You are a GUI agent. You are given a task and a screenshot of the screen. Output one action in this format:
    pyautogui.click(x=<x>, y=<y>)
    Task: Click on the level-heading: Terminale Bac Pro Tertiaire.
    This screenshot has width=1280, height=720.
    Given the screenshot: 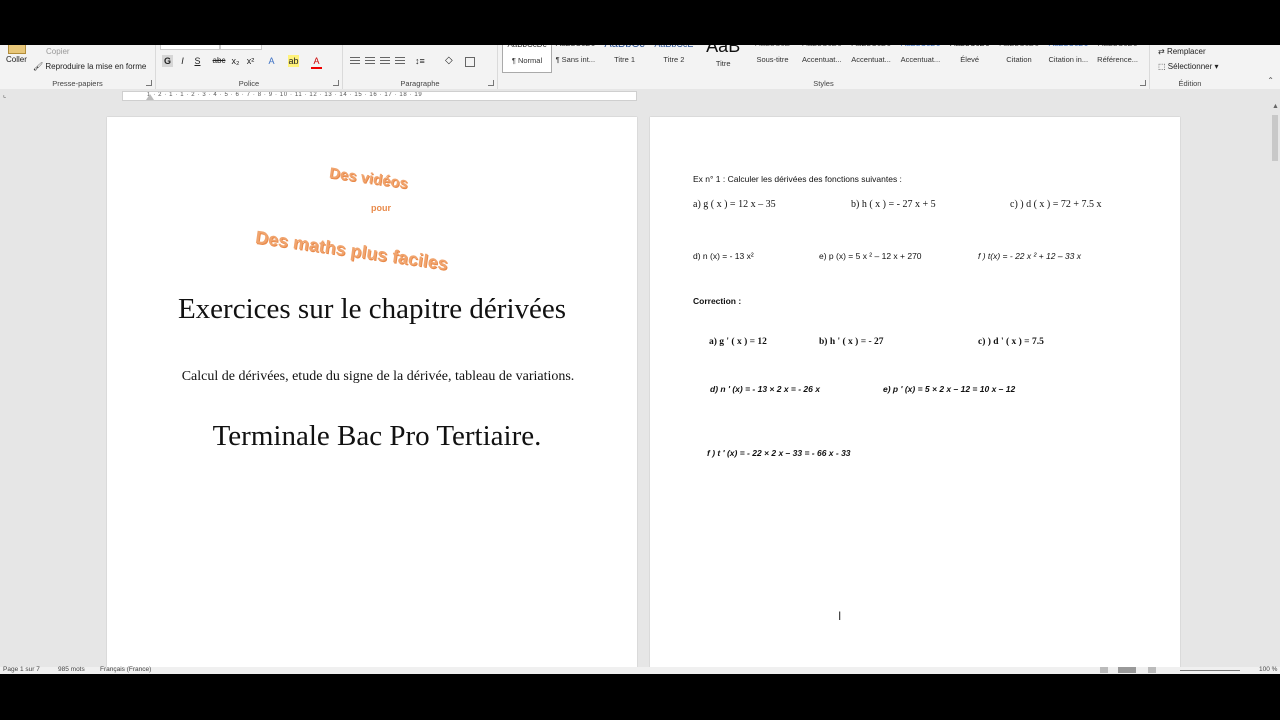 What is the action you would take?
    pyautogui.click(x=377, y=436)
    